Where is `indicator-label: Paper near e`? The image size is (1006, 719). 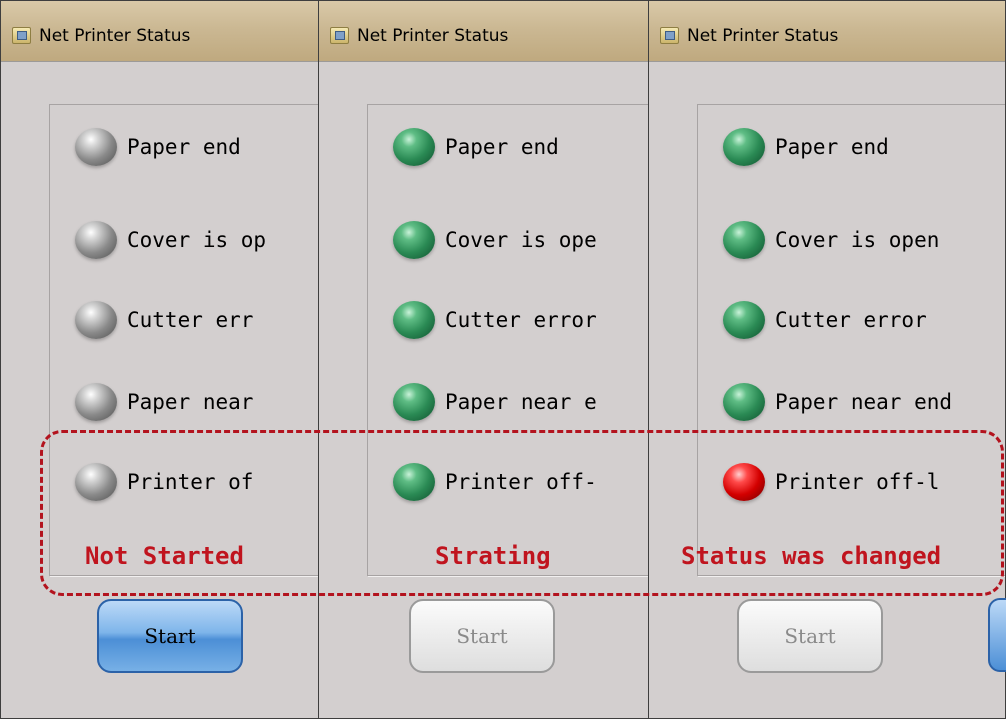
indicator-label: Paper near e is located at coordinates (521, 402).